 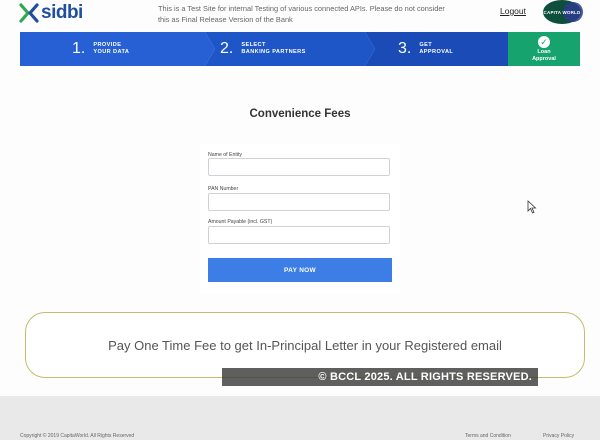 I want to click on step-done-label: Loan Approval, so click(x=544, y=55).